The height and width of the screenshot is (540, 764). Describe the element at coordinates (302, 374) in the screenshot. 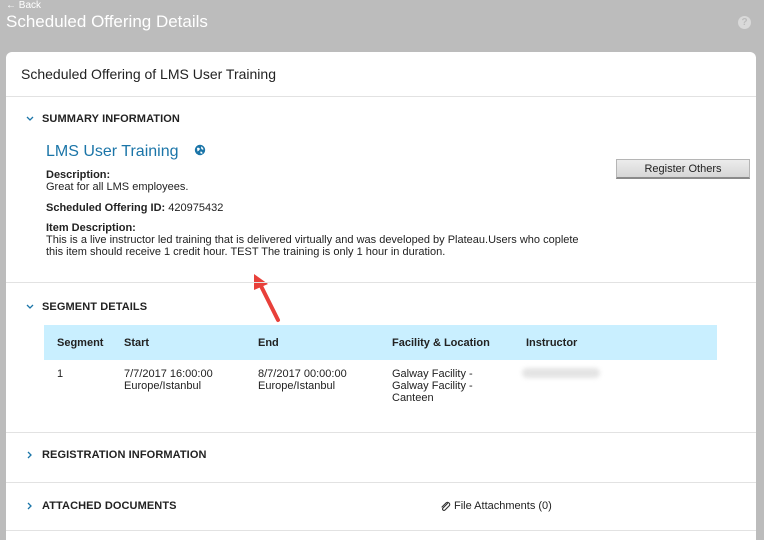

I see `end-datetime: 8/7/2017 00:00:00` at that location.